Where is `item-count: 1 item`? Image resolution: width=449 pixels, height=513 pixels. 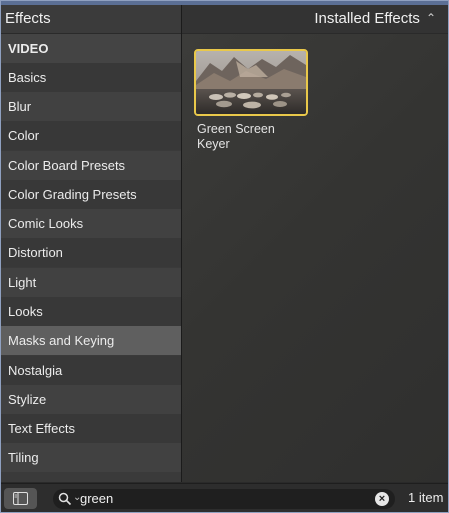 item-count: 1 item is located at coordinates (426, 497).